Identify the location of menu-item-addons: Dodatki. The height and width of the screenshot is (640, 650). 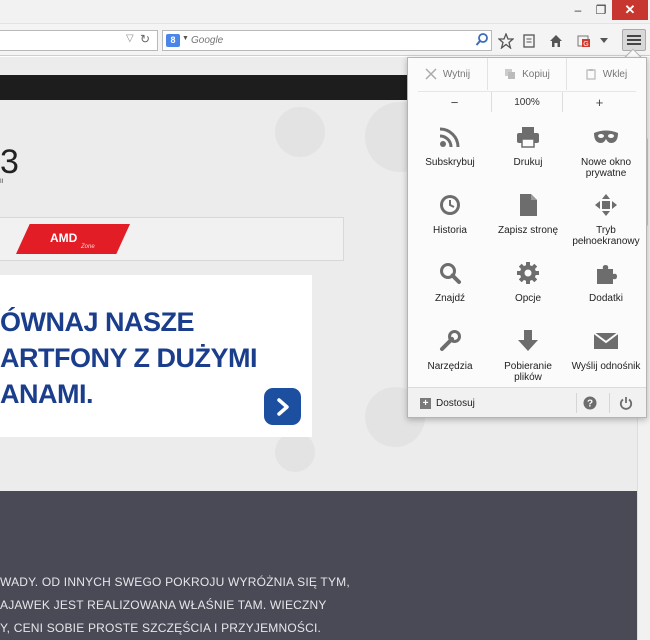
(606, 288).